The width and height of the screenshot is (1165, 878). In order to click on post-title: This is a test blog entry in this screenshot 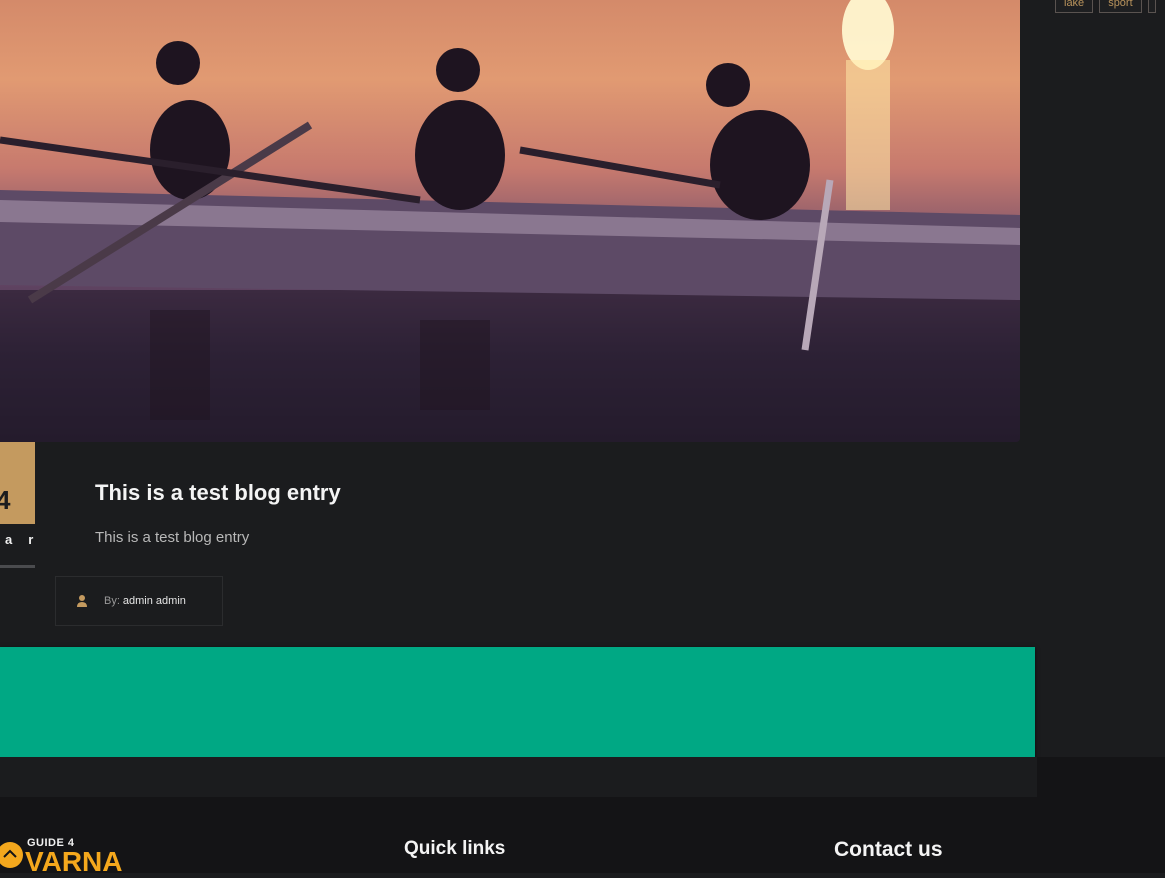, I will do `click(218, 493)`.